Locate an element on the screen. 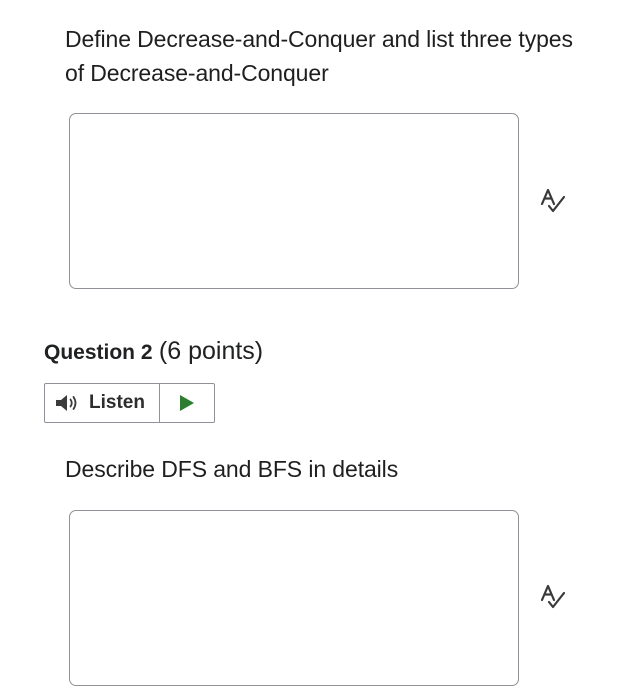  listen-widget: Listen is located at coordinates (129, 403).